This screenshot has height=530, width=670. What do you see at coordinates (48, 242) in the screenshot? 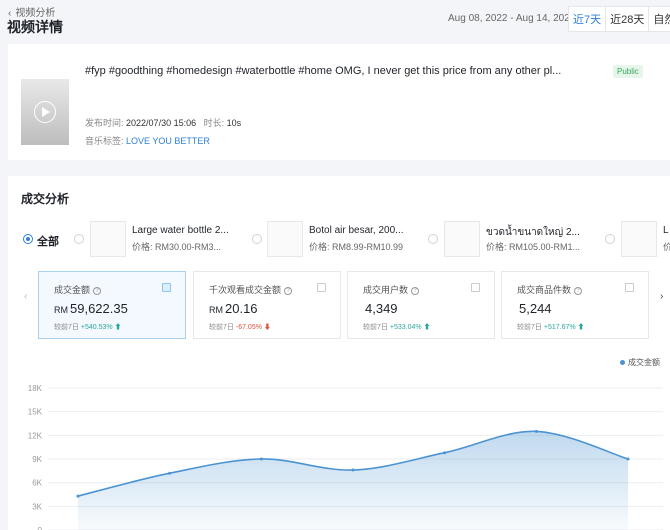
I see `all-label: 全部` at bounding box center [48, 242].